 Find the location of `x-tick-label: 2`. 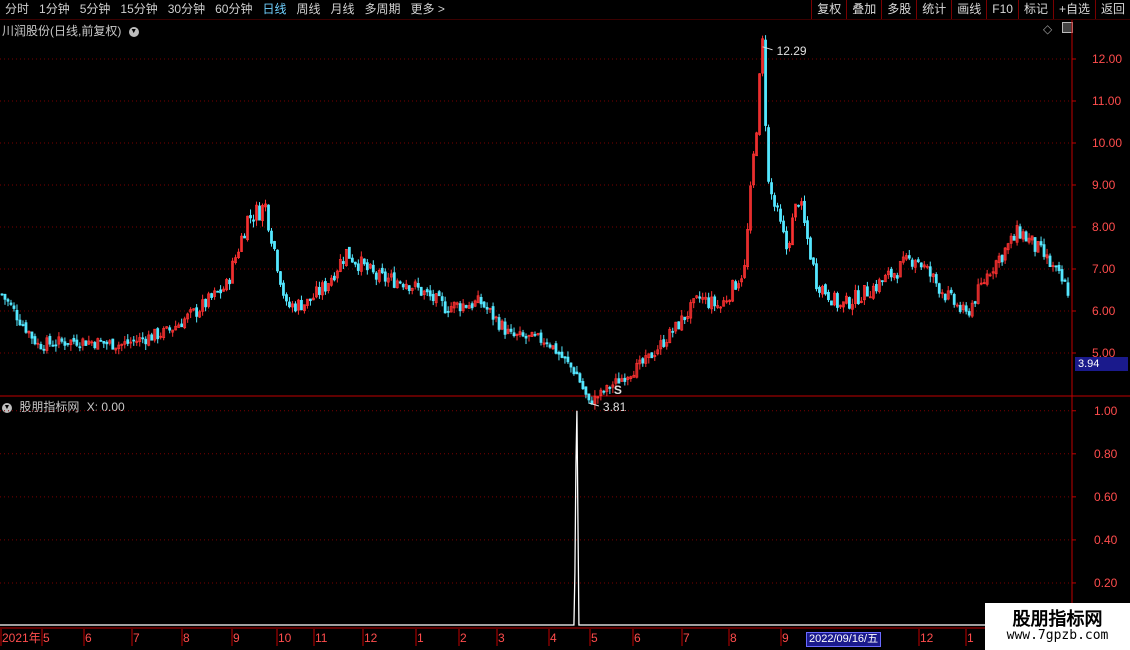

x-tick-label: 2 is located at coordinates (463, 638).